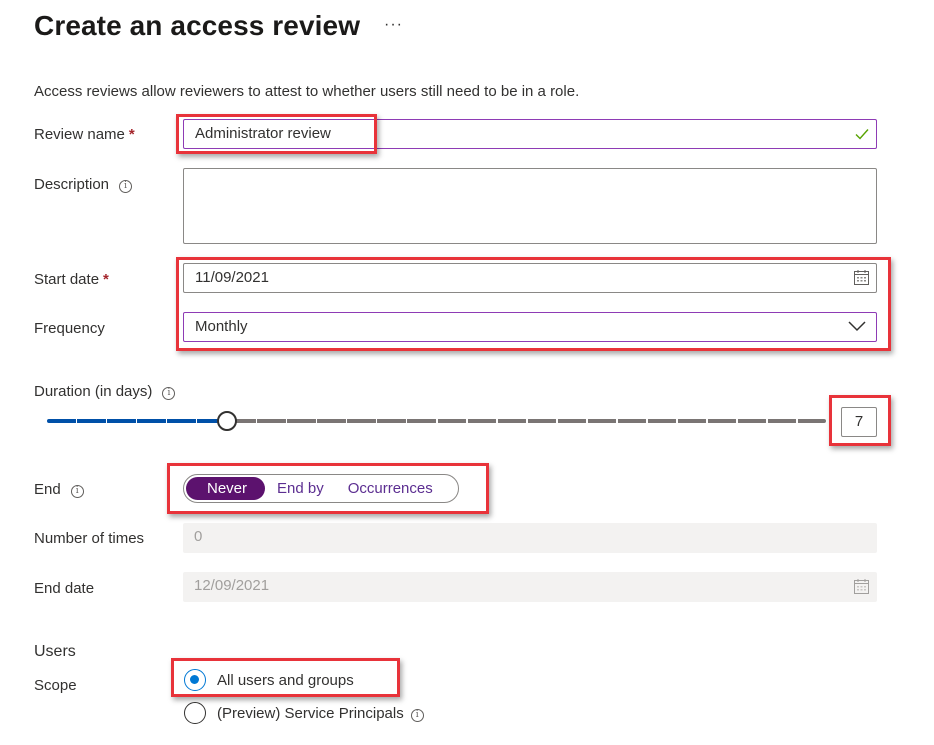 This screenshot has height=745, width=934. I want to click on review-name-input: Administrator review, so click(530, 134).